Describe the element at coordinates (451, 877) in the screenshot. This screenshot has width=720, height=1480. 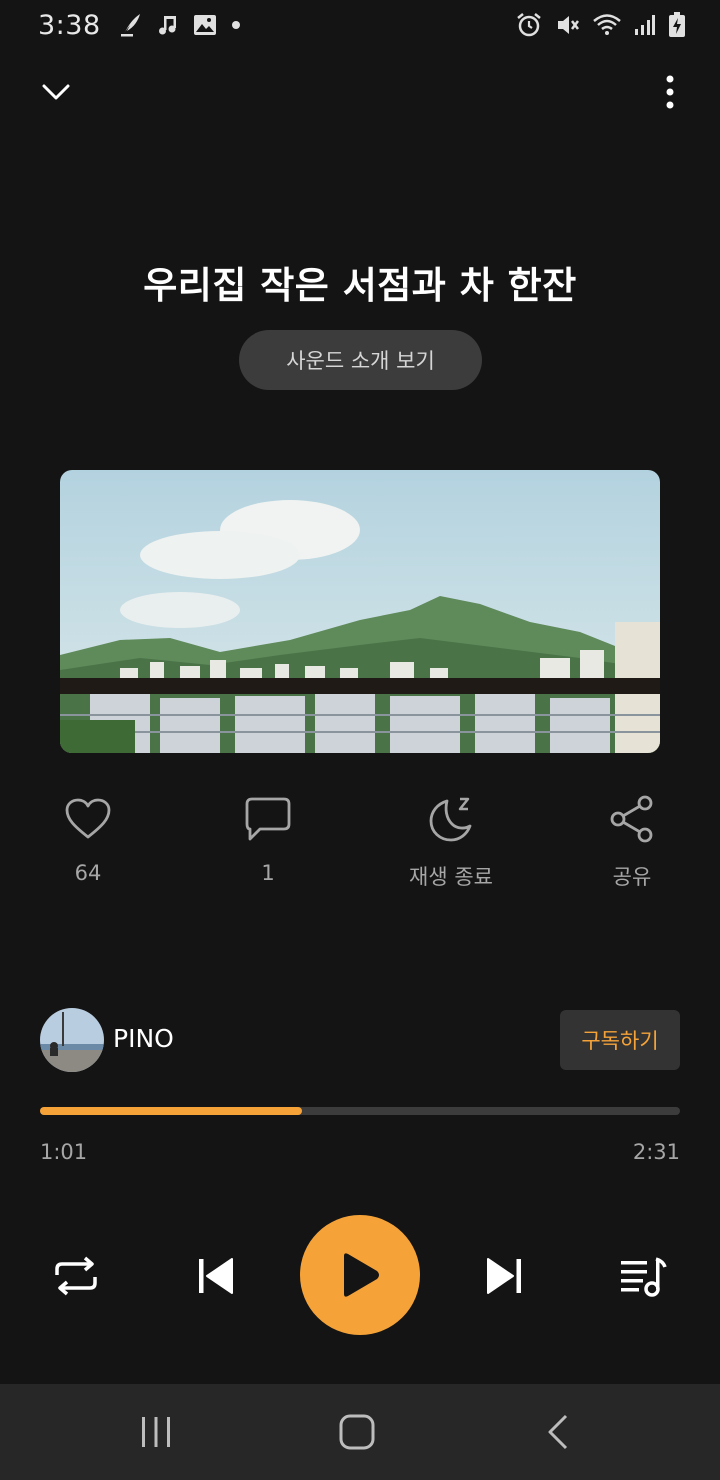
I see `sleep-timer-label: 재생 종료` at that location.